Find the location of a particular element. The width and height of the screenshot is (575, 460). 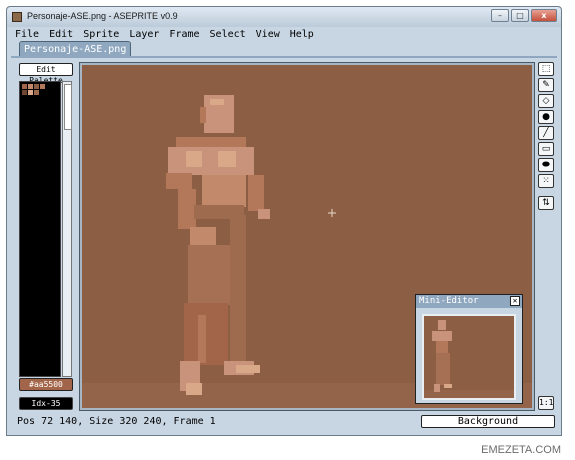

menu-view: View is located at coordinates (268, 34).